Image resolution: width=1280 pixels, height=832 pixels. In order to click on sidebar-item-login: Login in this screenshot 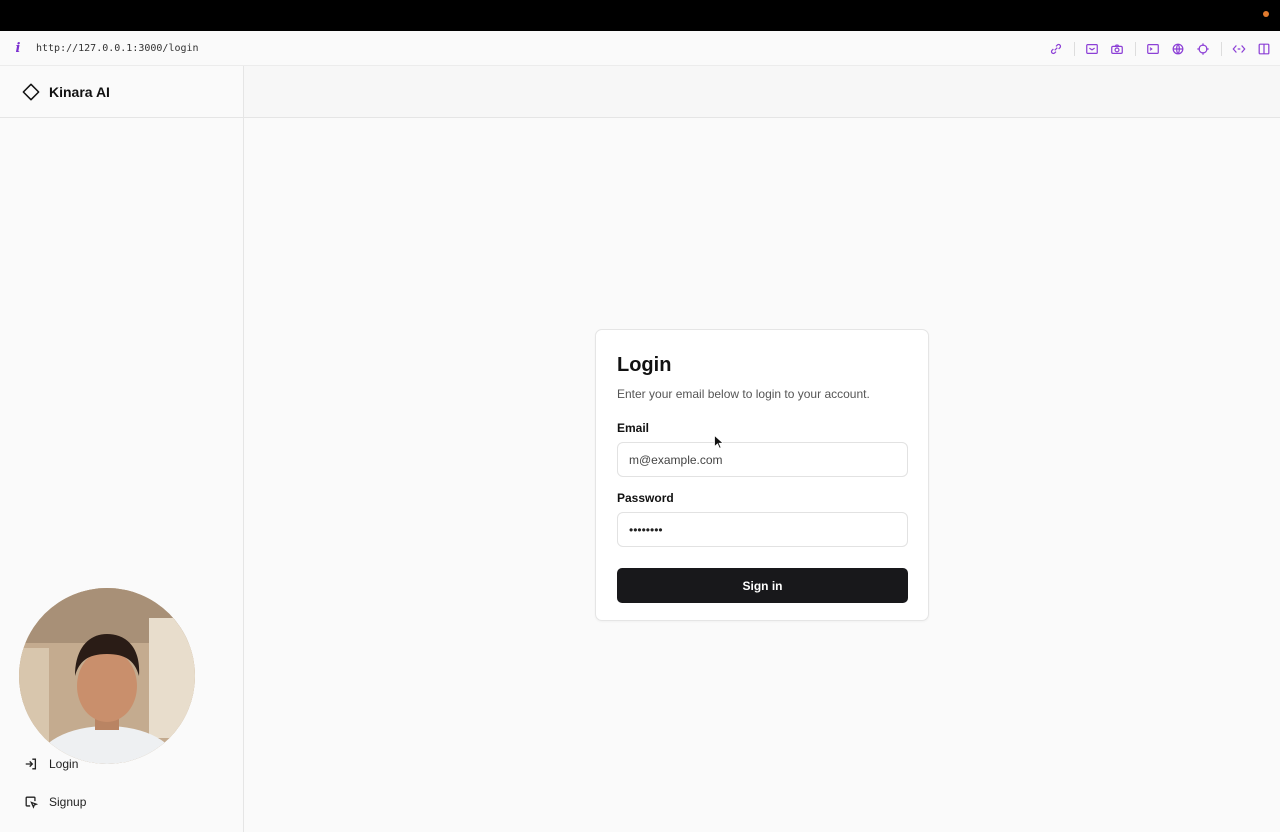, I will do `click(51, 764)`.